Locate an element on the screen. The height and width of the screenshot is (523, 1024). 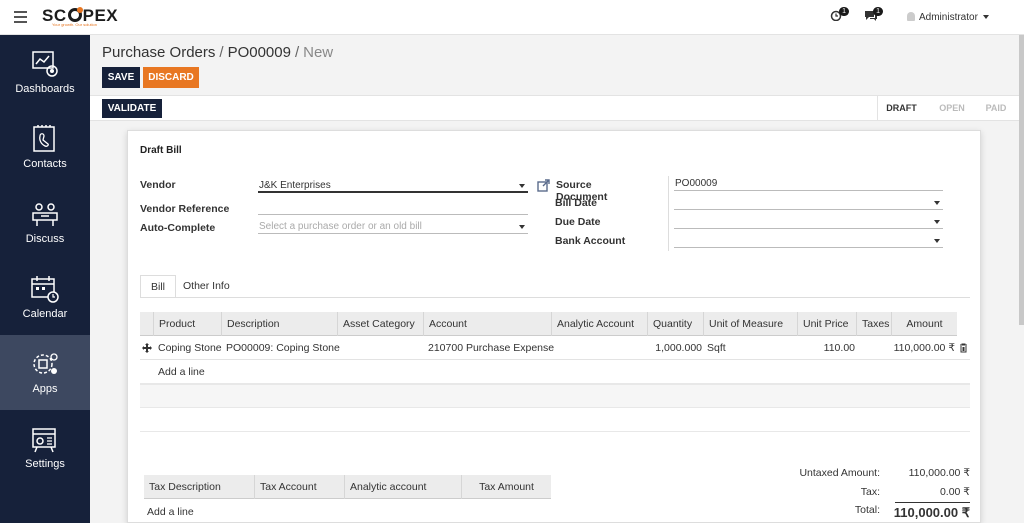
due-date-field is located at coordinates (808, 222).